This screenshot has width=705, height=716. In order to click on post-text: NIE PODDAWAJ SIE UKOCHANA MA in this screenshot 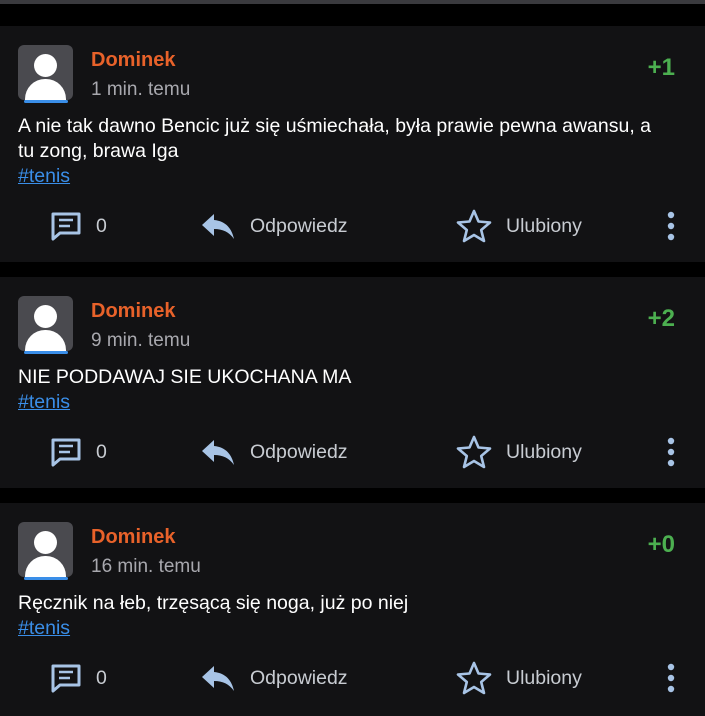, I will do `click(185, 377)`.